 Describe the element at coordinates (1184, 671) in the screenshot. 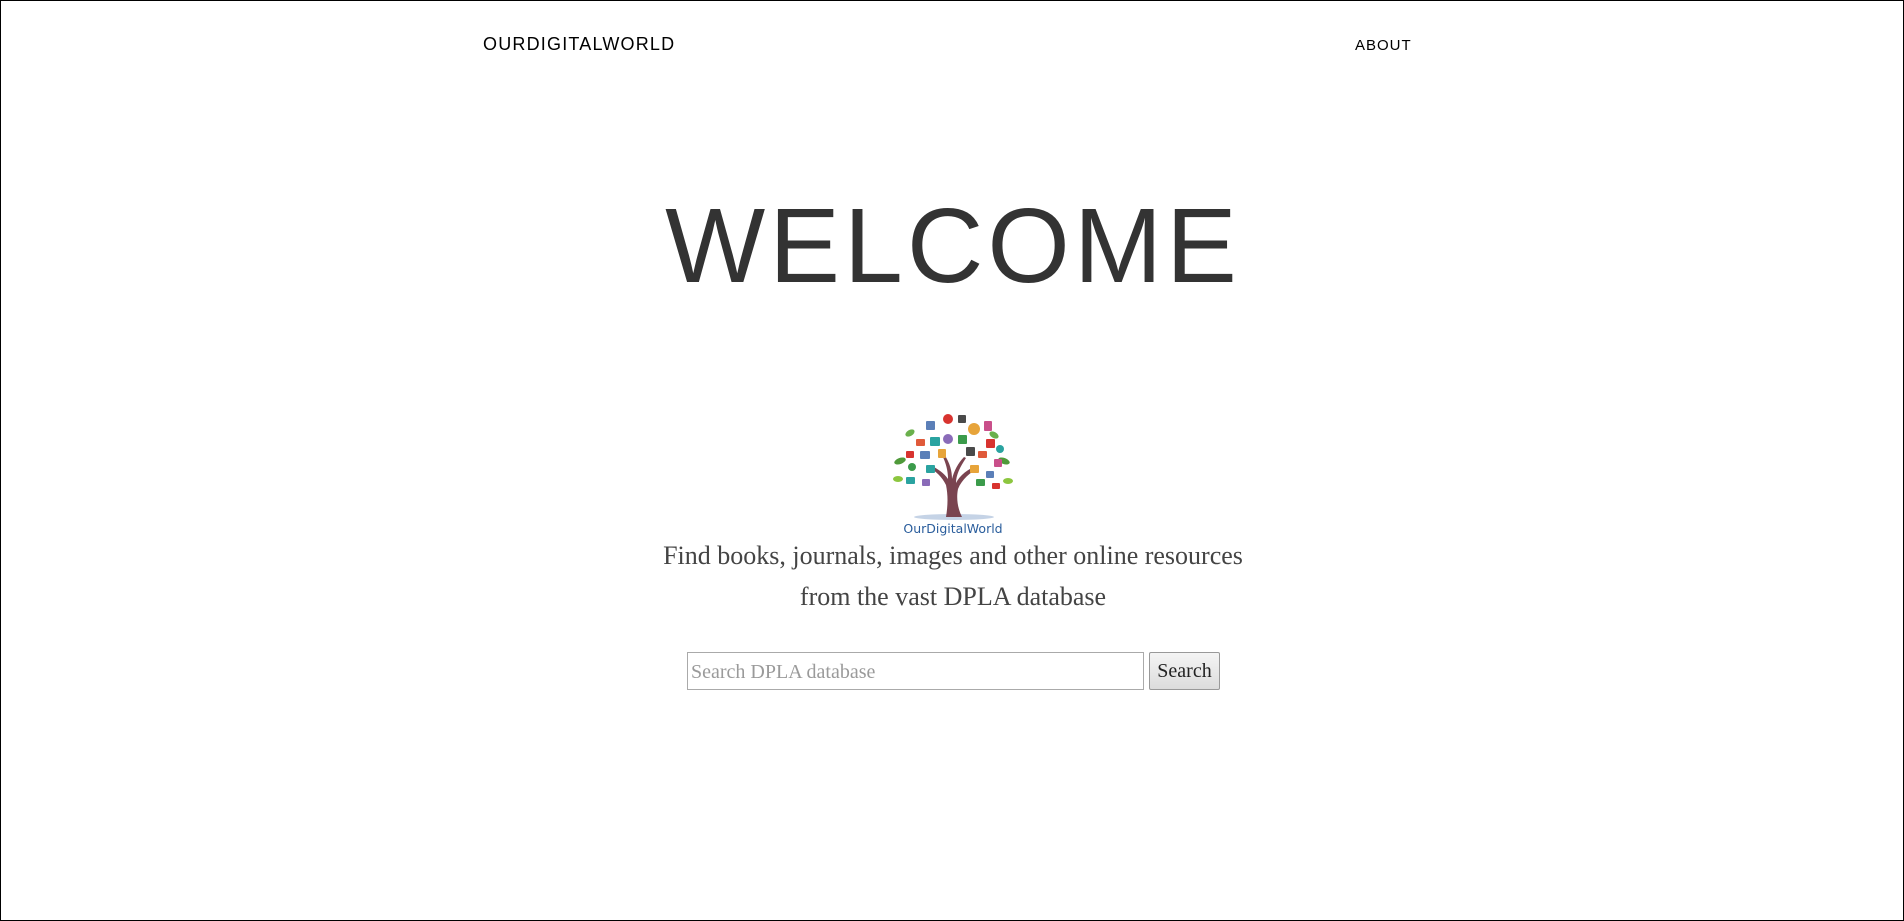

I see `search-button: Search` at that location.